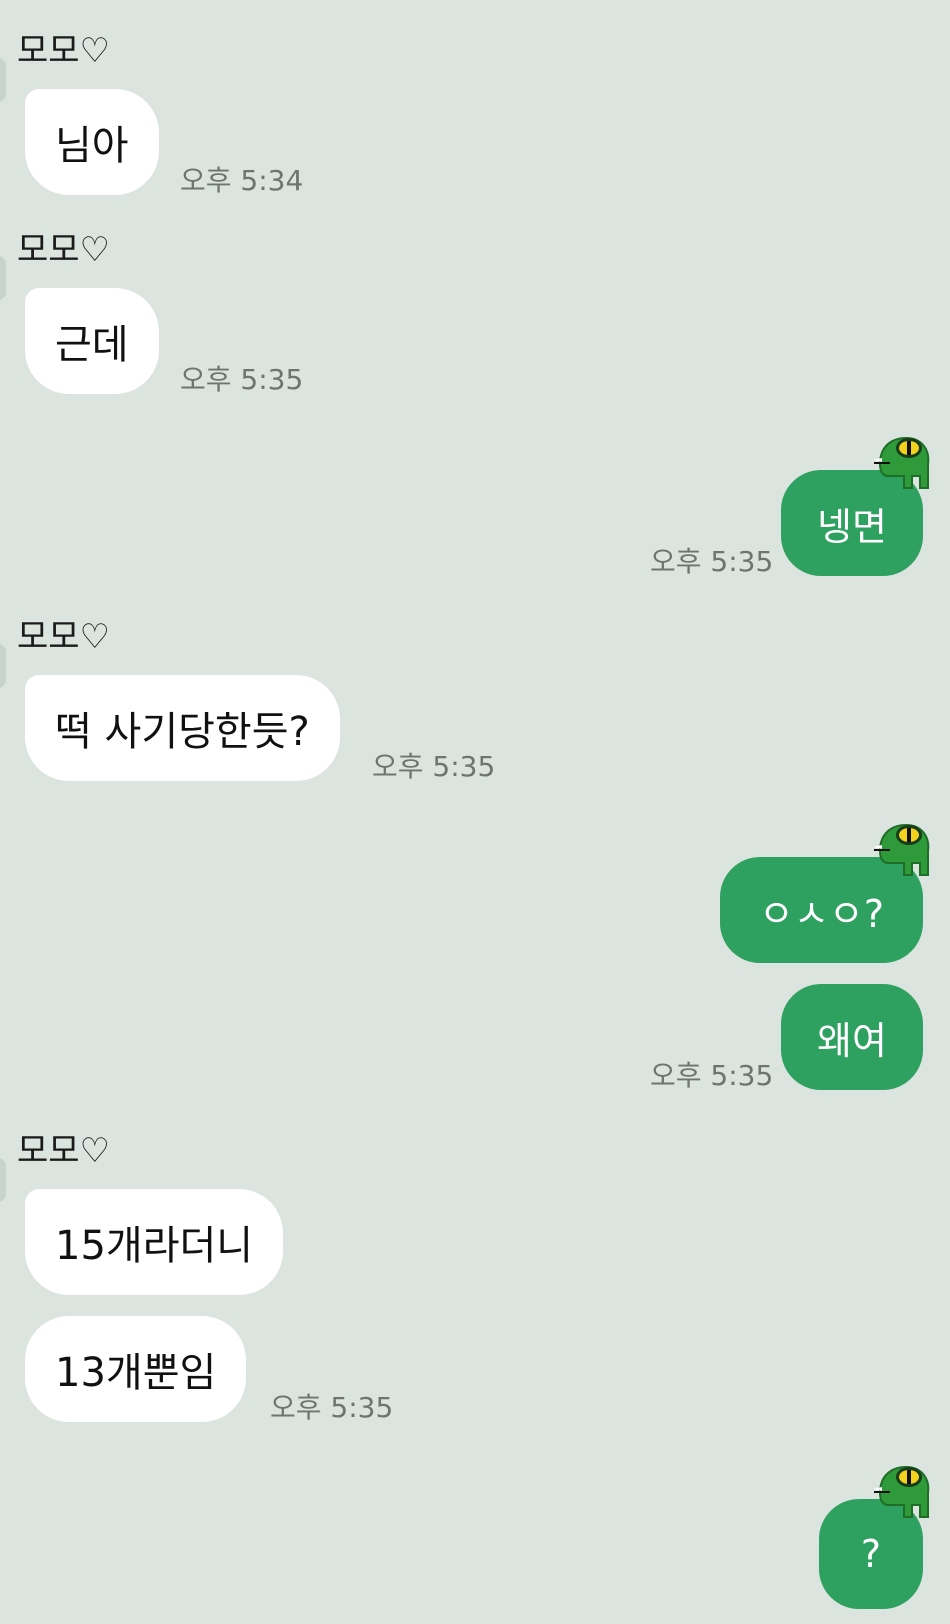  Describe the element at coordinates (136, 1373) in the screenshot. I see `message-text: 13개뿐임` at that location.